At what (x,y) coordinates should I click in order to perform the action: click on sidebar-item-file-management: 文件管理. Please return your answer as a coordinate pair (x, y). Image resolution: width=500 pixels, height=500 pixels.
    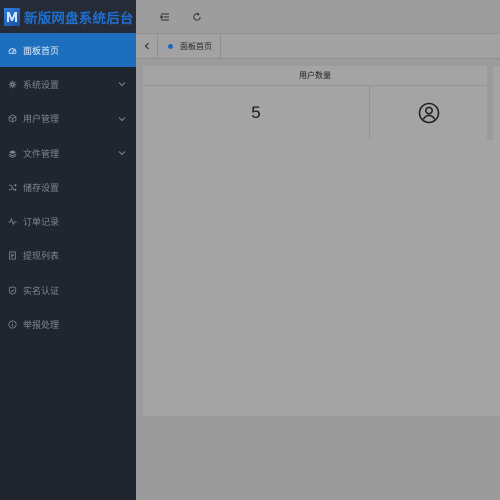
    Looking at the image, I should click on (68, 153).